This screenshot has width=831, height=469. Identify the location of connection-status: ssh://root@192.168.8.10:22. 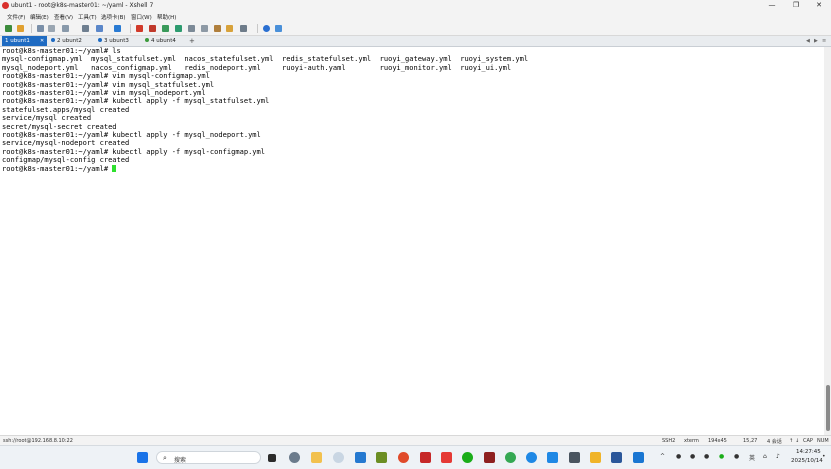
(38, 440).